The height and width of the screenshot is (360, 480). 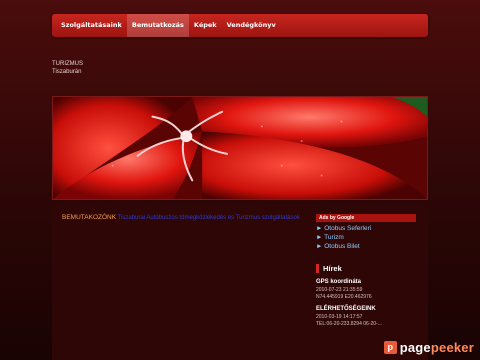 What do you see at coordinates (344, 297) in the screenshot?
I see `news-detail: N74.445919 E20.462976` at bounding box center [344, 297].